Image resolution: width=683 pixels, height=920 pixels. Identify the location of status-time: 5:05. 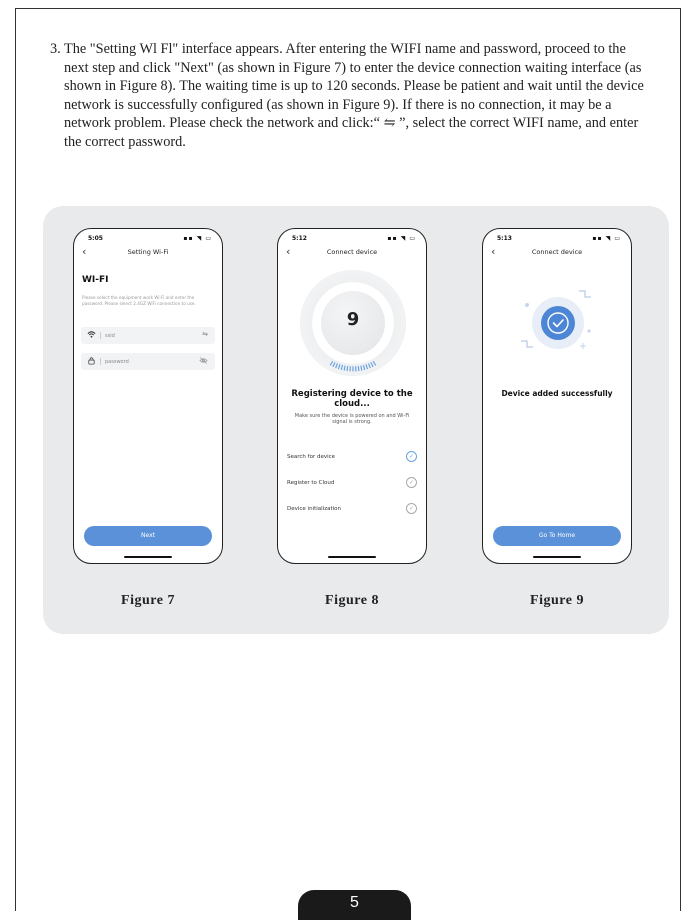
(95, 238).